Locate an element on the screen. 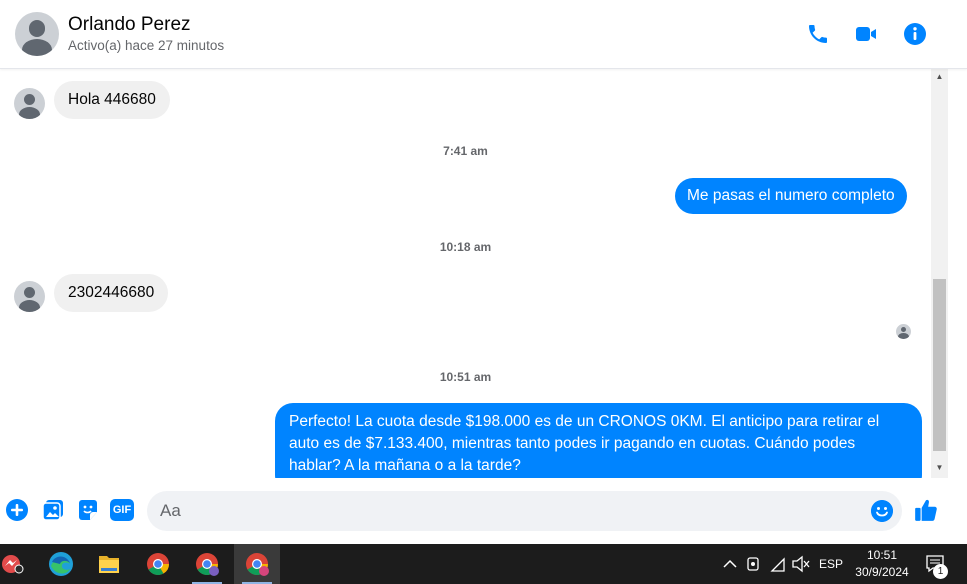 The image size is (967, 584). chrome-icon is located at coordinates (158, 564).